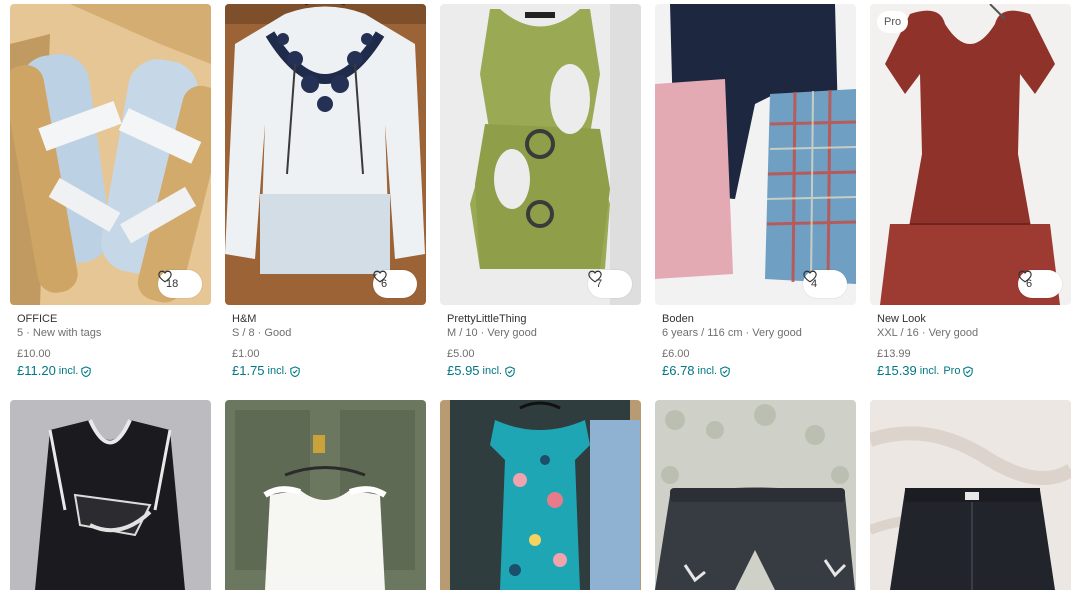  Describe the element at coordinates (897, 370) in the screenshot. I see `total-amount: £15.39` at that location.